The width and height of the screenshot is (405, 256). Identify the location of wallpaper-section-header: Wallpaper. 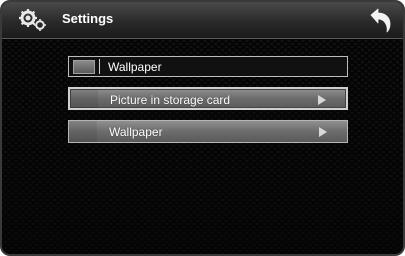
(208, 66).